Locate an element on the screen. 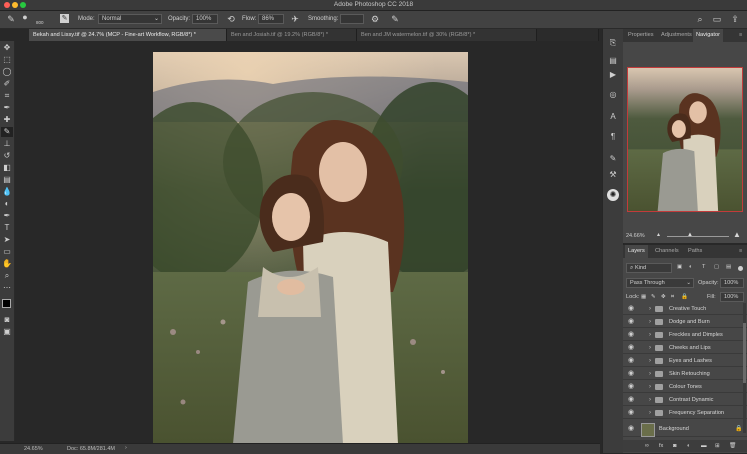 The height and width of the screenshot is (454, 747). hand-tool-icon: ✋ is located at coordinates (7, 264).